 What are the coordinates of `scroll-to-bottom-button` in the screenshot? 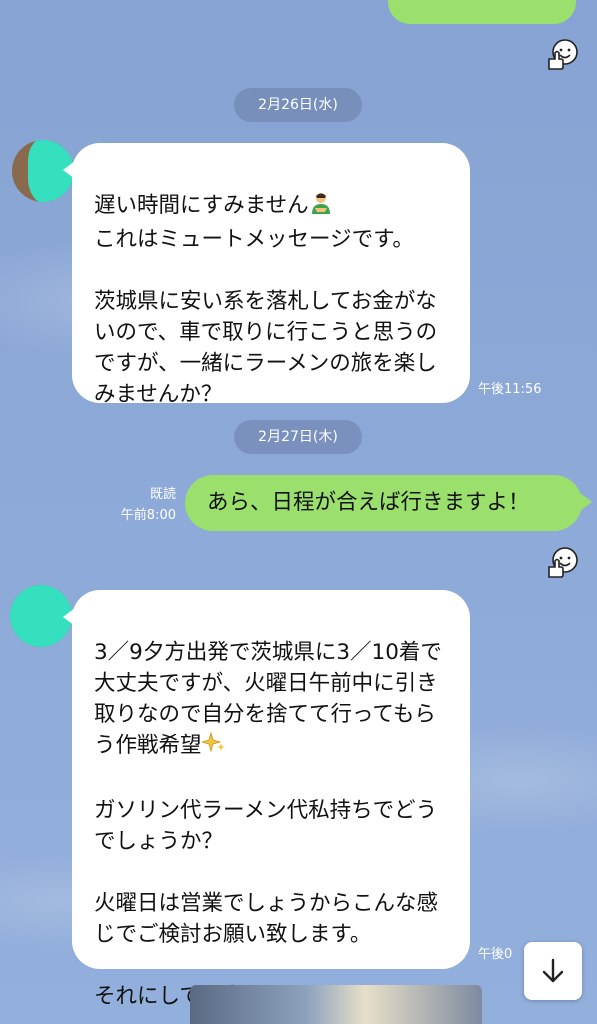 It's located at (553, 971).